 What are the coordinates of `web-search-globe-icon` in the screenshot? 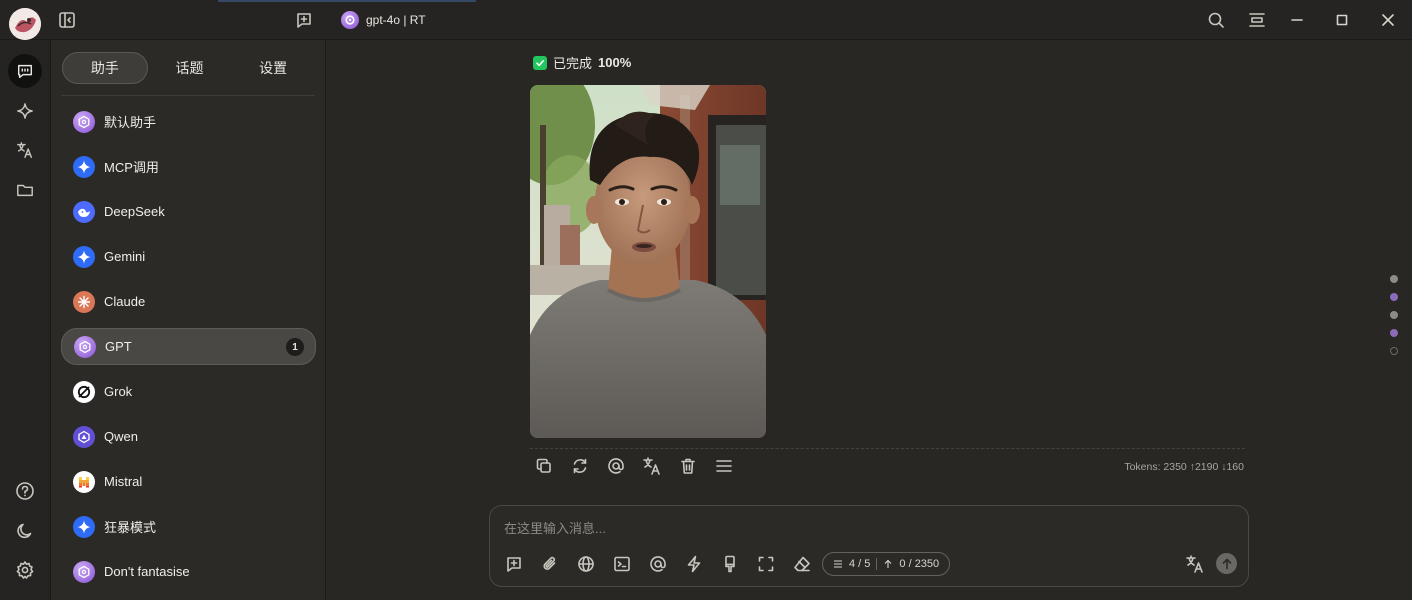 It's located at (586, 564).